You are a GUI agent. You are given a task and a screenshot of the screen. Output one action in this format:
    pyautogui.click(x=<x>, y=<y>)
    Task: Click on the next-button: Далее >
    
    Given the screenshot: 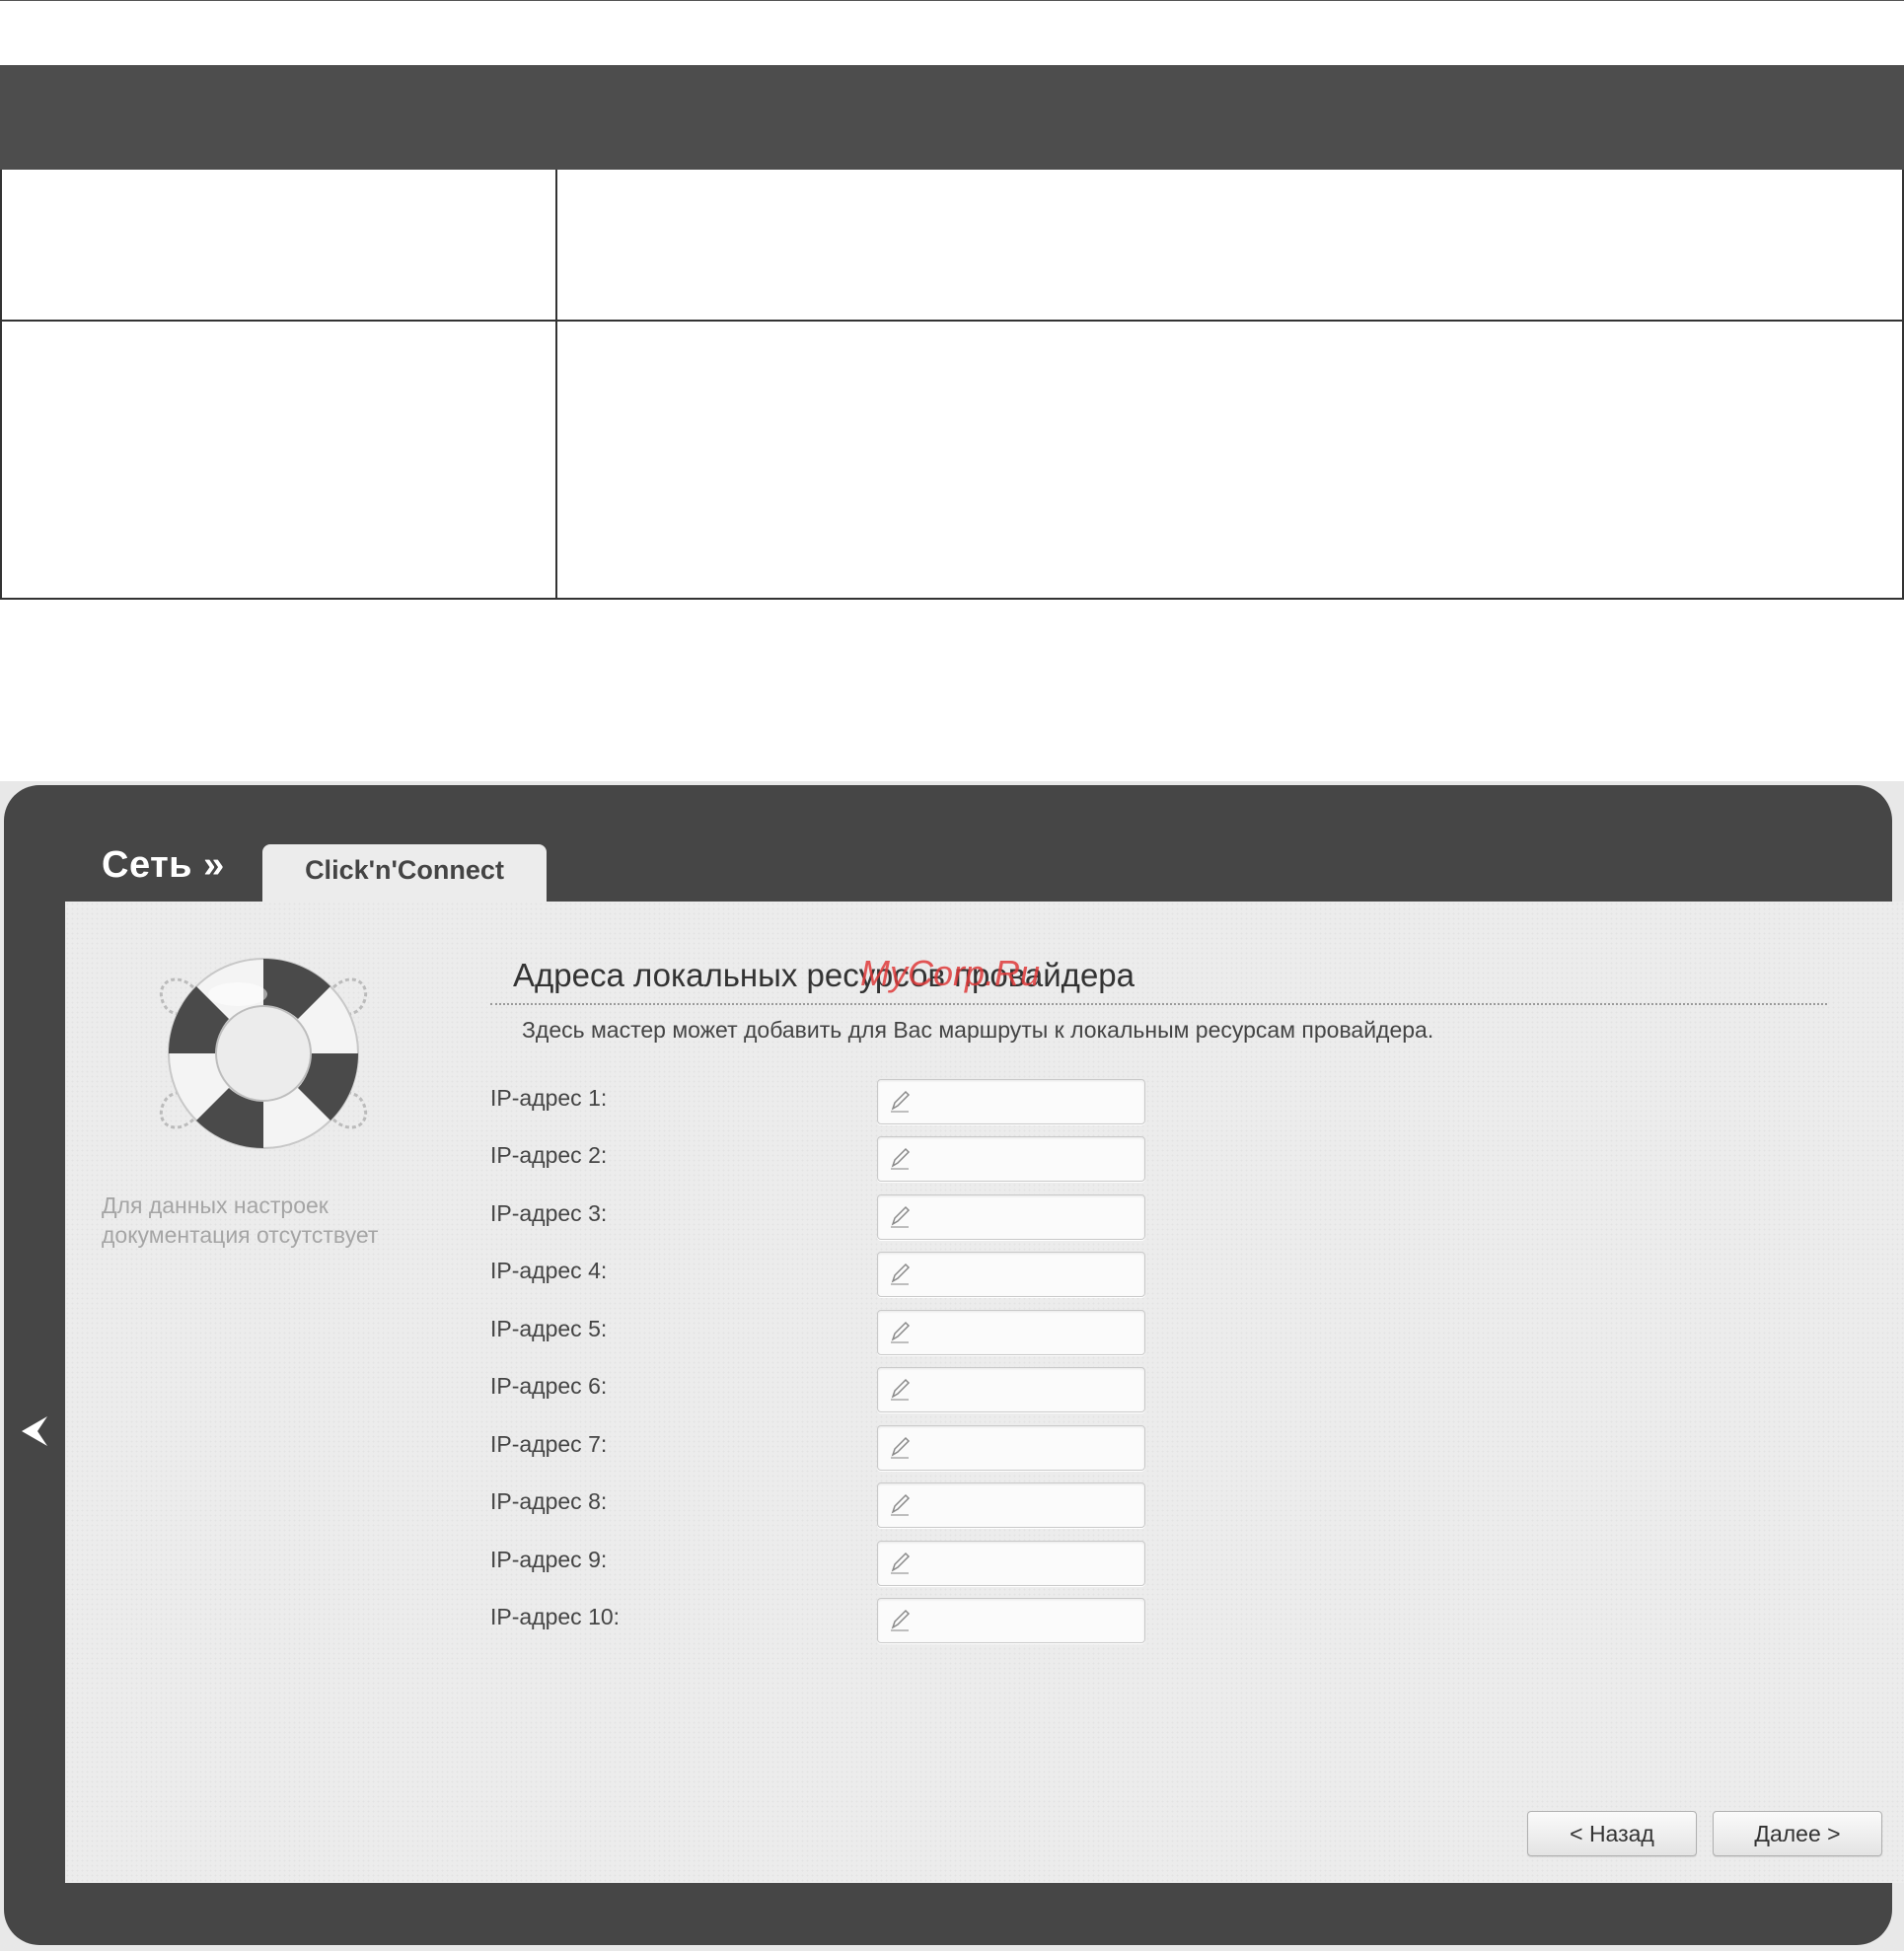 What is the action you would take?
    pyautogui.click(x=1797, y=1834)
    